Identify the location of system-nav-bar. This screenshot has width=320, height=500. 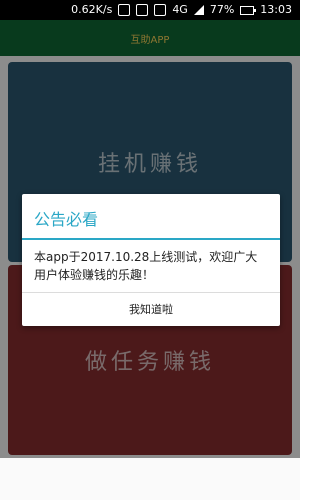
(150, 479).